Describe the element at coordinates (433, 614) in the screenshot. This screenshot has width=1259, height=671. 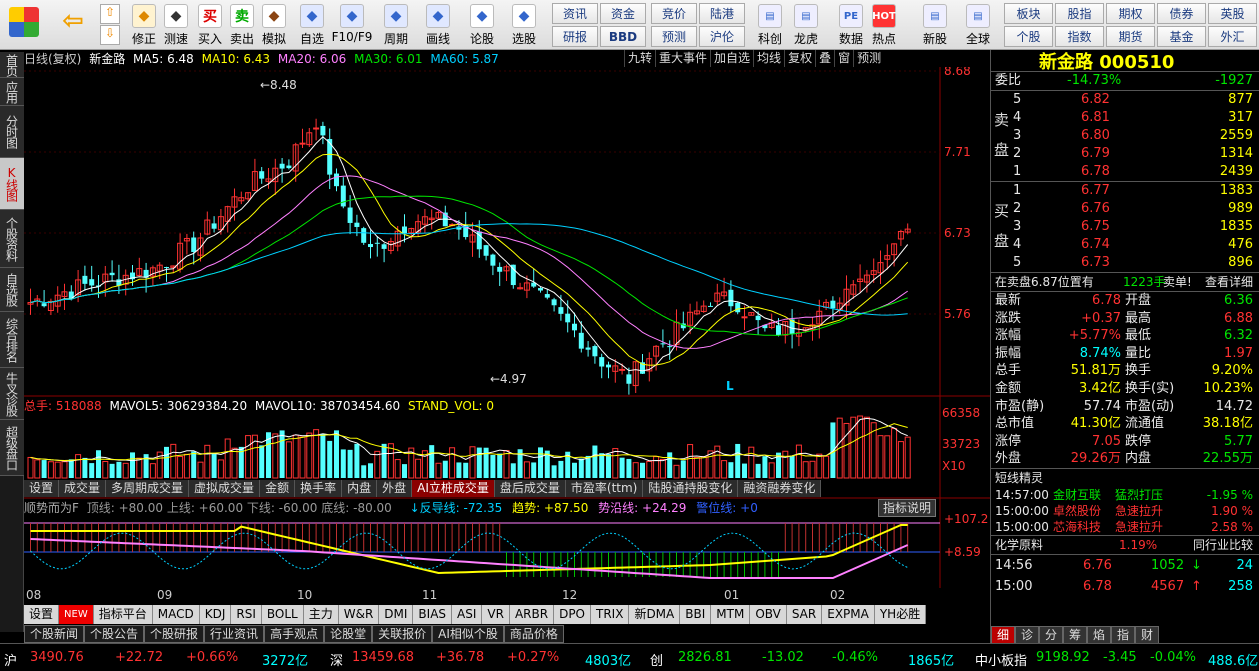
I see `indicator-tab-10: BIAS` at that location.